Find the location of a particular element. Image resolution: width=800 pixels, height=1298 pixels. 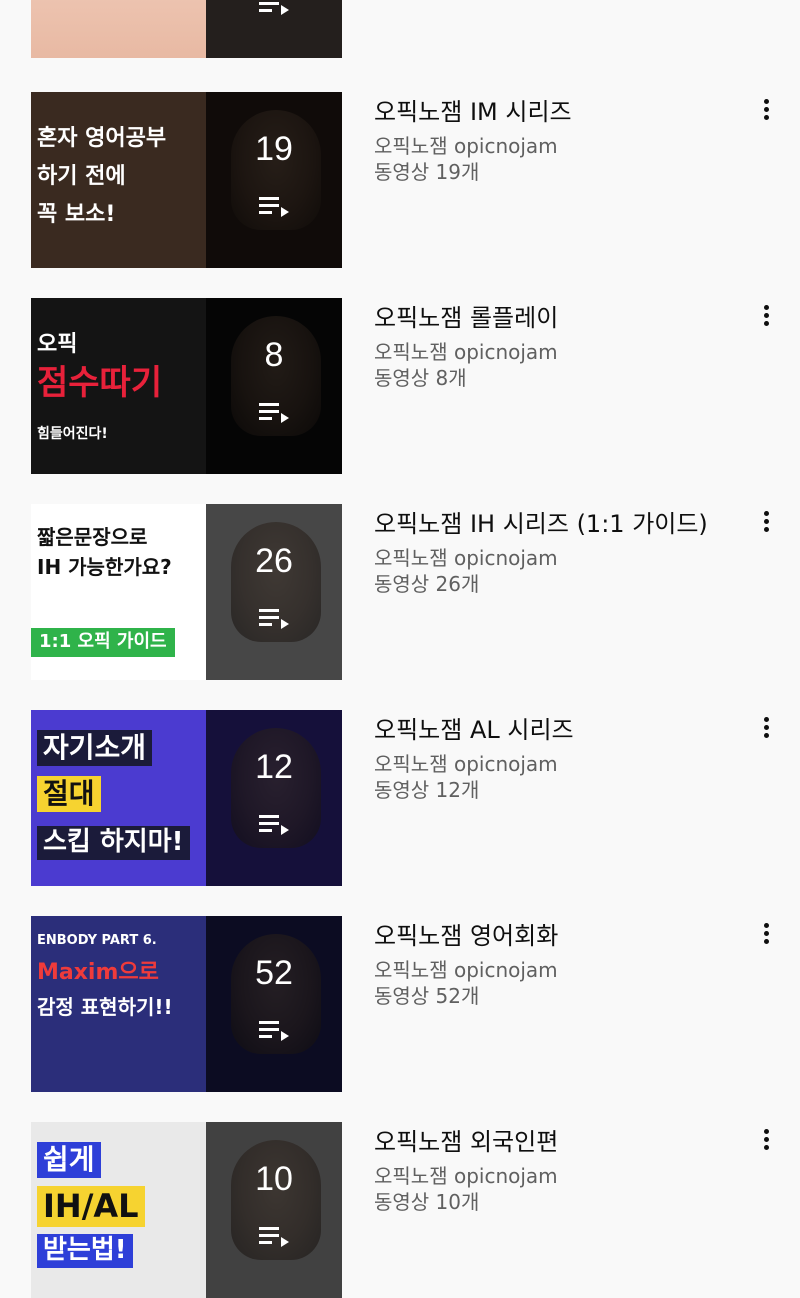

playlist-thumbnail is located at coordinates (186, 29).